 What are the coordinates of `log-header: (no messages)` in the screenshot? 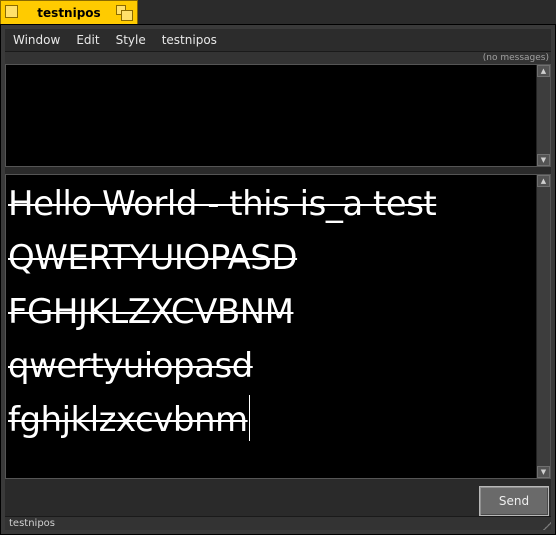 It's located at (278, 58).